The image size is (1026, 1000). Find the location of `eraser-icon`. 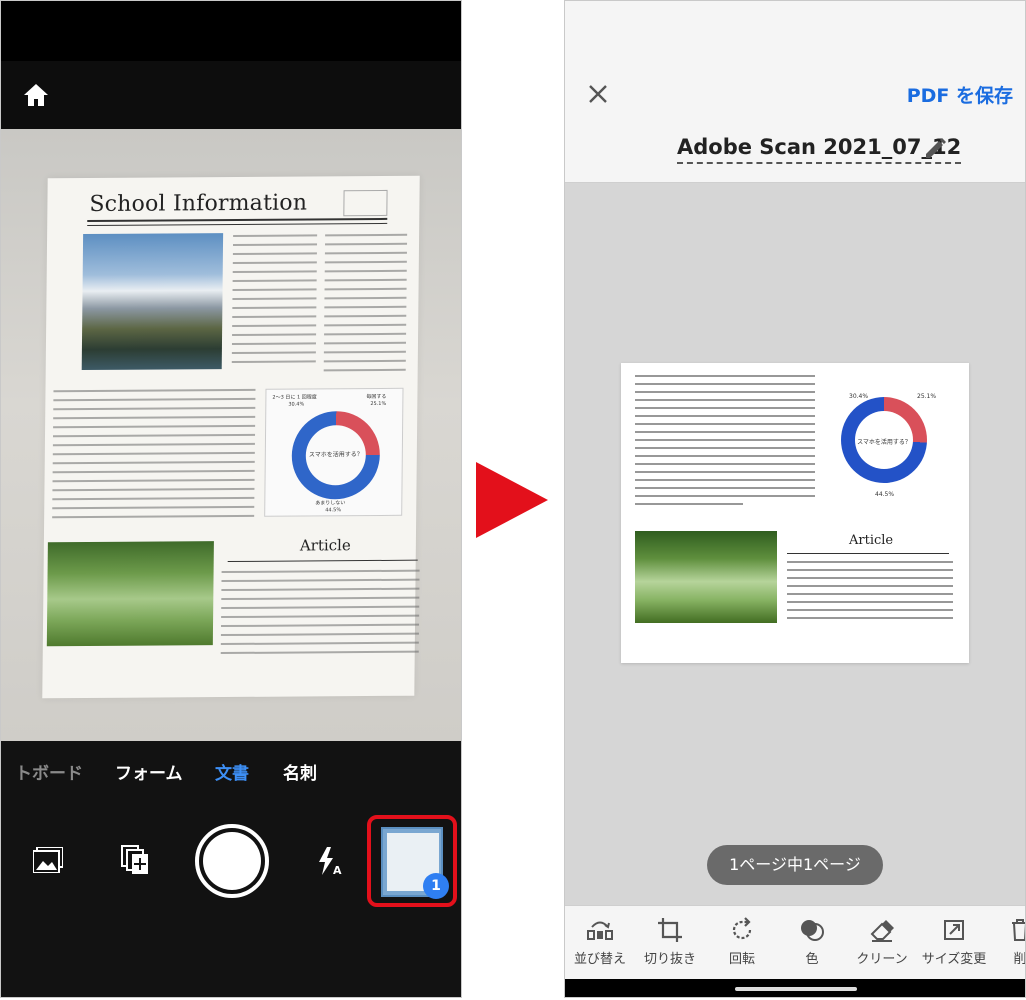

eraser-icon is located at coordinates (882, 931).